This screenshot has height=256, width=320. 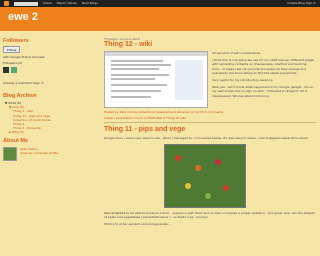 I want to click on blogger-logo-icon, so click(x=6, y=3).